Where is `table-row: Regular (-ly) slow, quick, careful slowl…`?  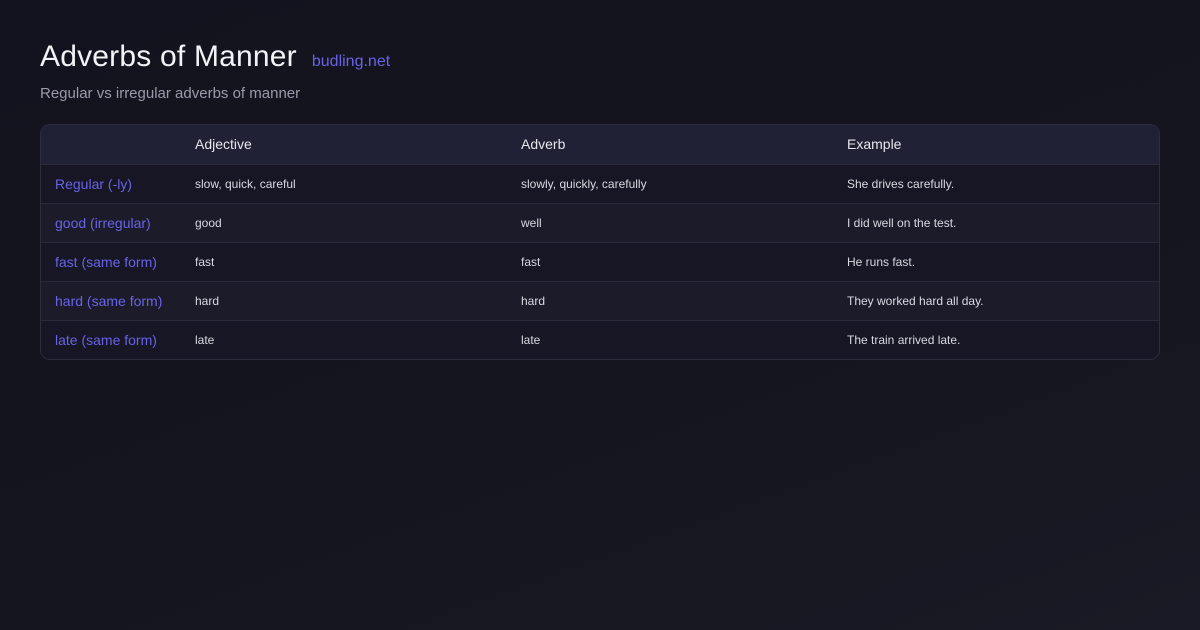
table-row: Regular (-ly) slow, quick, careful slowl… is located at coordinates (600, 183).